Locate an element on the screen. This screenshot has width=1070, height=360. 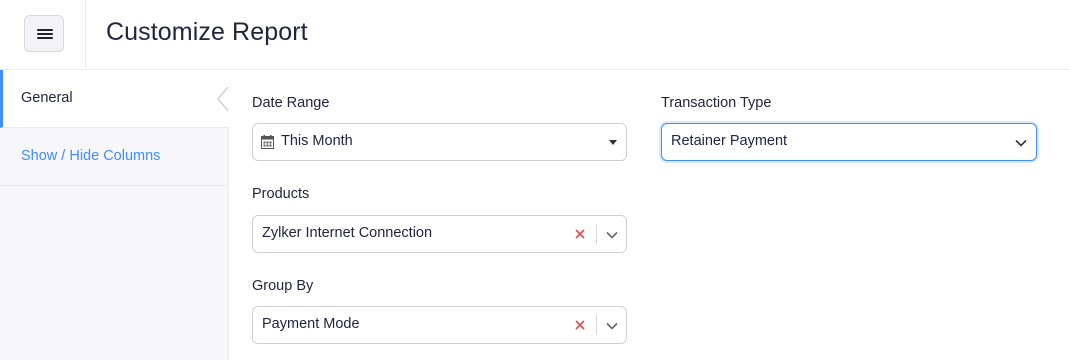
date-range-value: This Month is located at coordinates (317, 141).